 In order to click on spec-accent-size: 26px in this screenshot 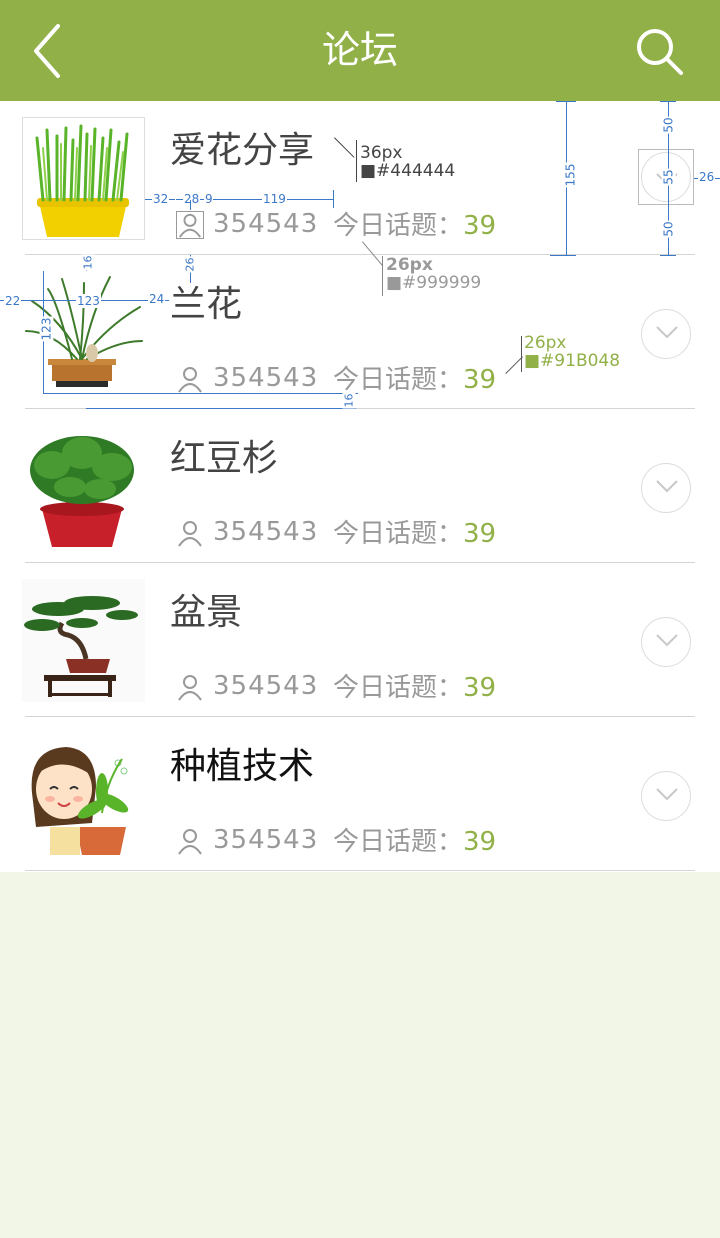, I will do `click(545, 343)`.